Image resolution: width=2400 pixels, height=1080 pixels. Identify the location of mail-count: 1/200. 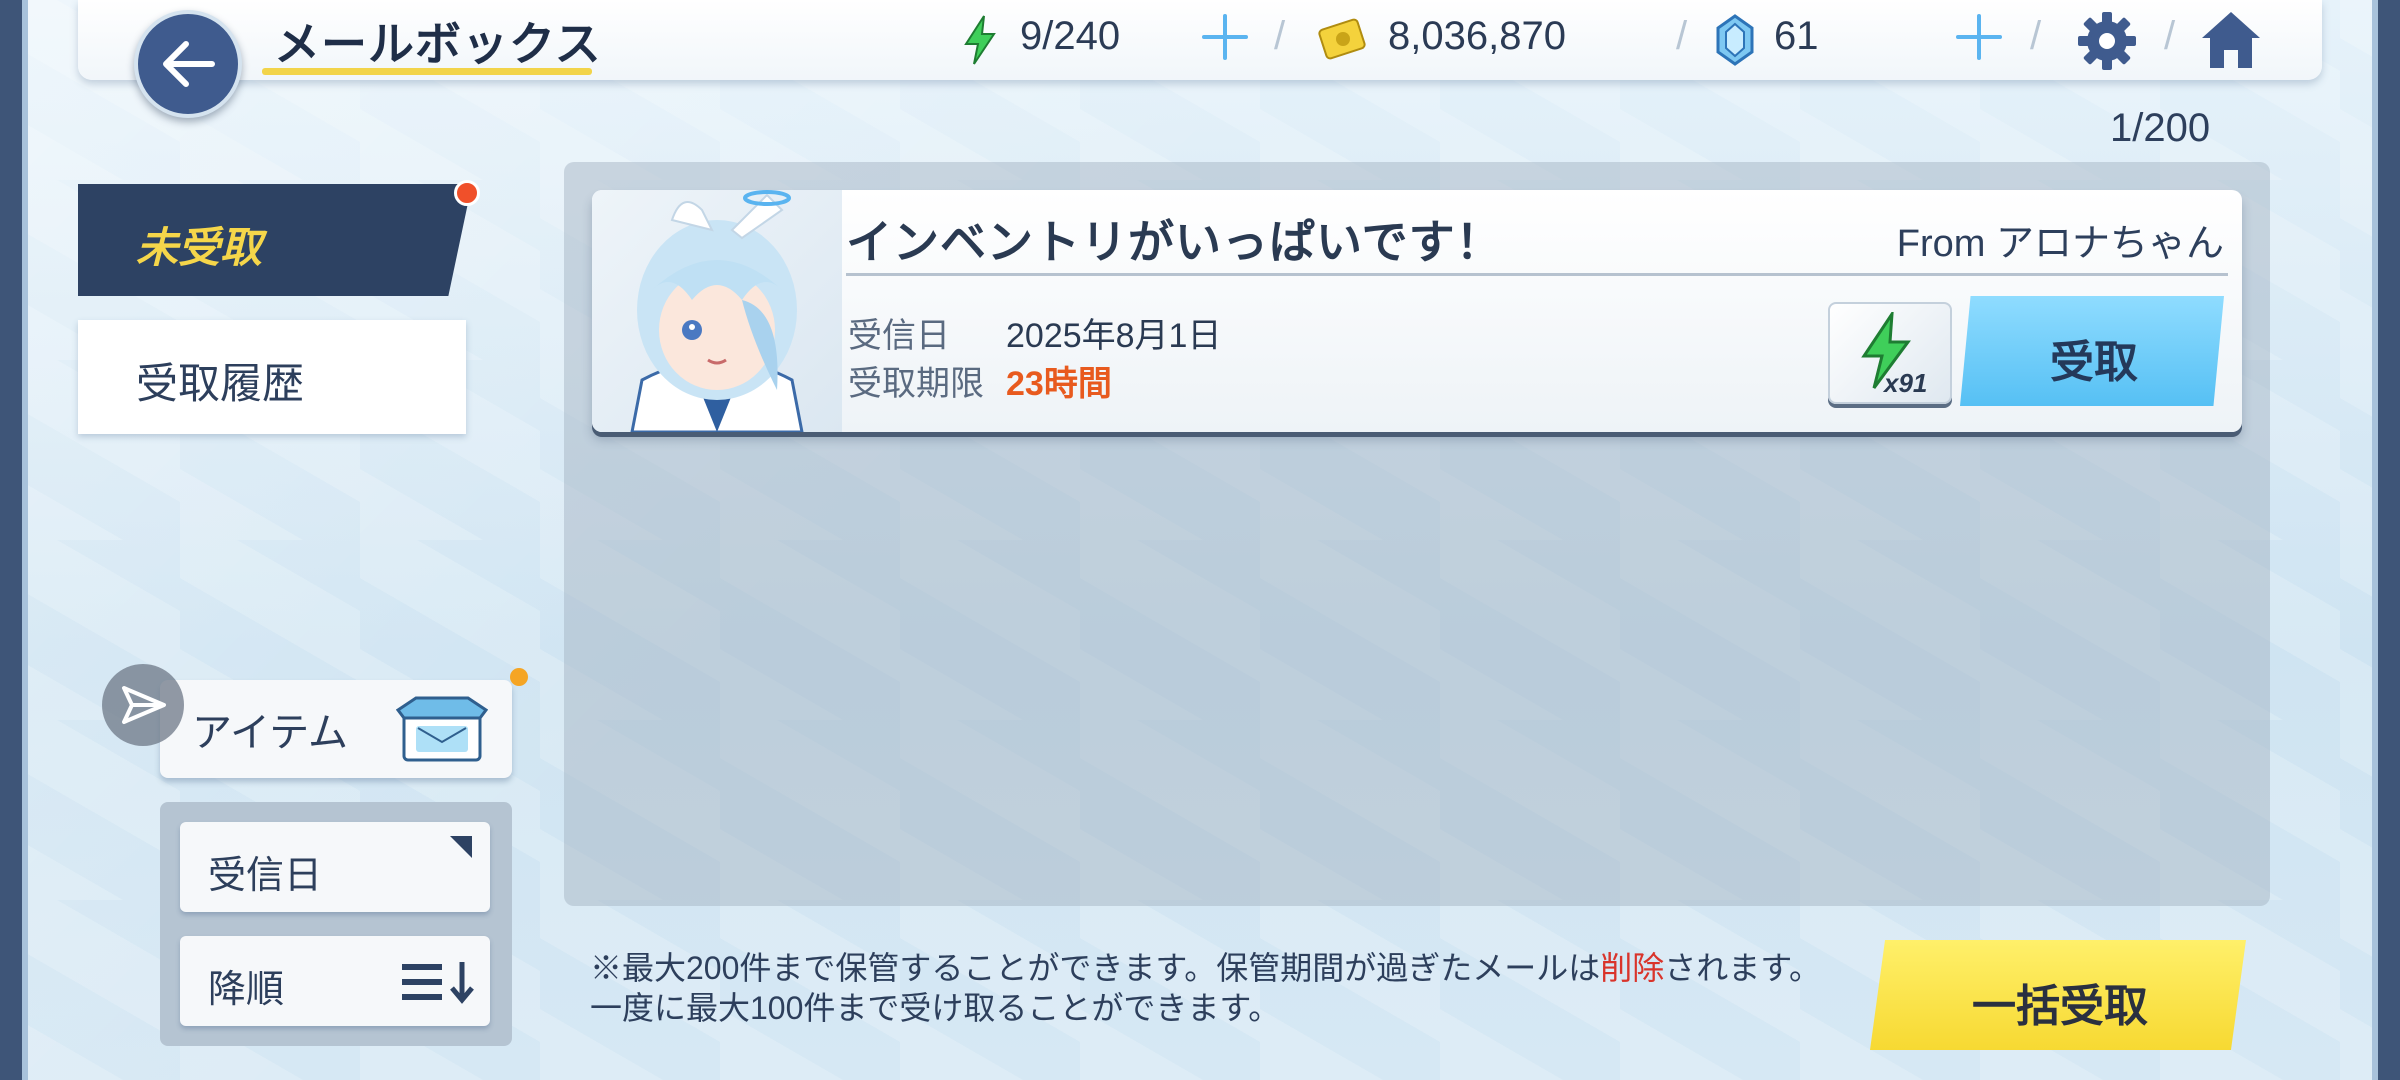
(2160, 128).